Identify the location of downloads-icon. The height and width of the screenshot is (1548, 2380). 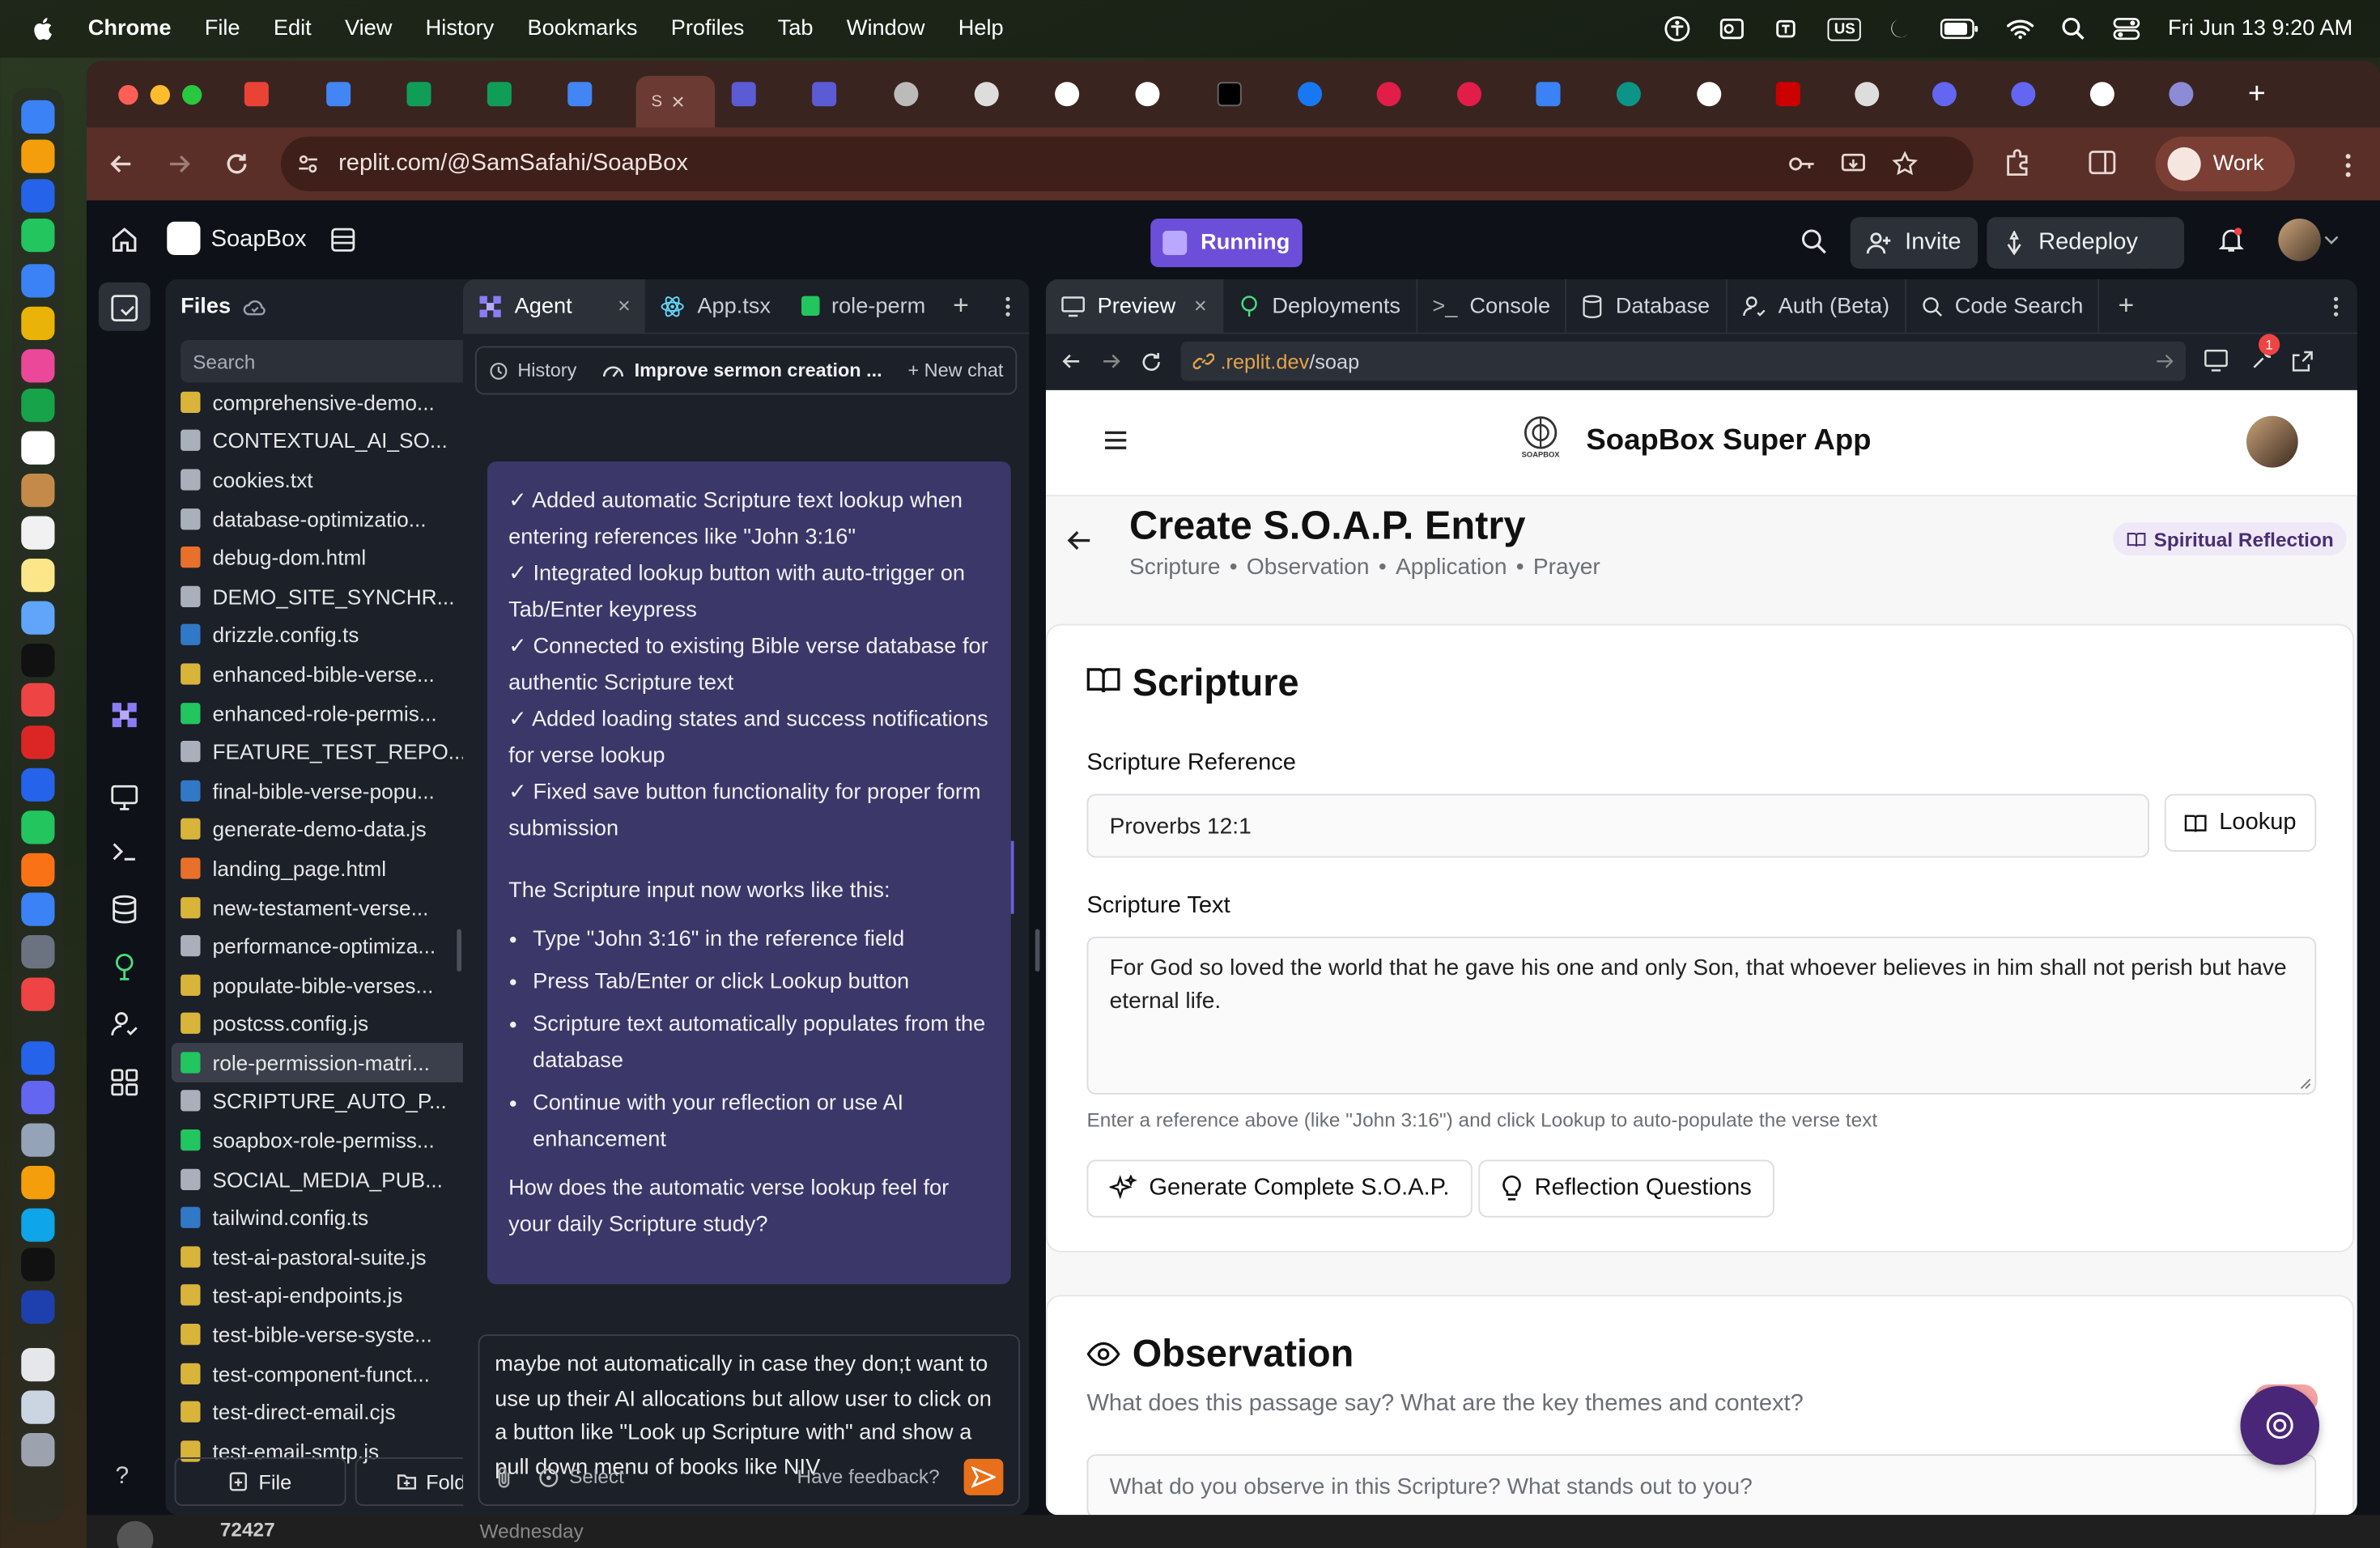
(38, 1407).